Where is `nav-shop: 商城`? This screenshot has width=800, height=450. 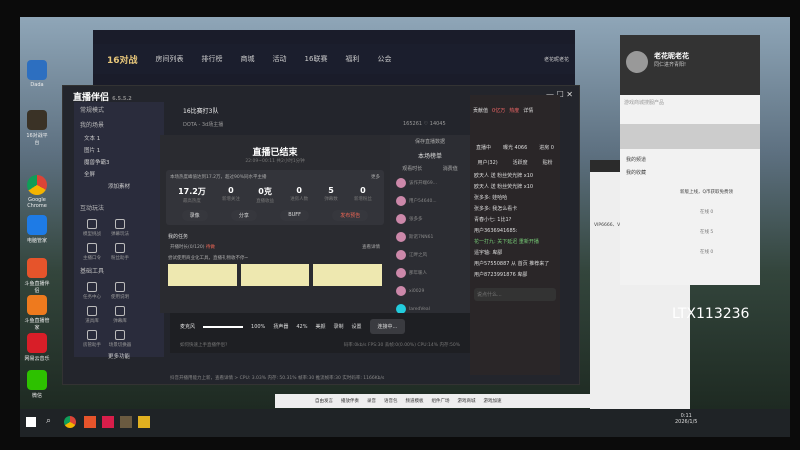 nav-shop: 商城 is located at coordinates (248, 59).